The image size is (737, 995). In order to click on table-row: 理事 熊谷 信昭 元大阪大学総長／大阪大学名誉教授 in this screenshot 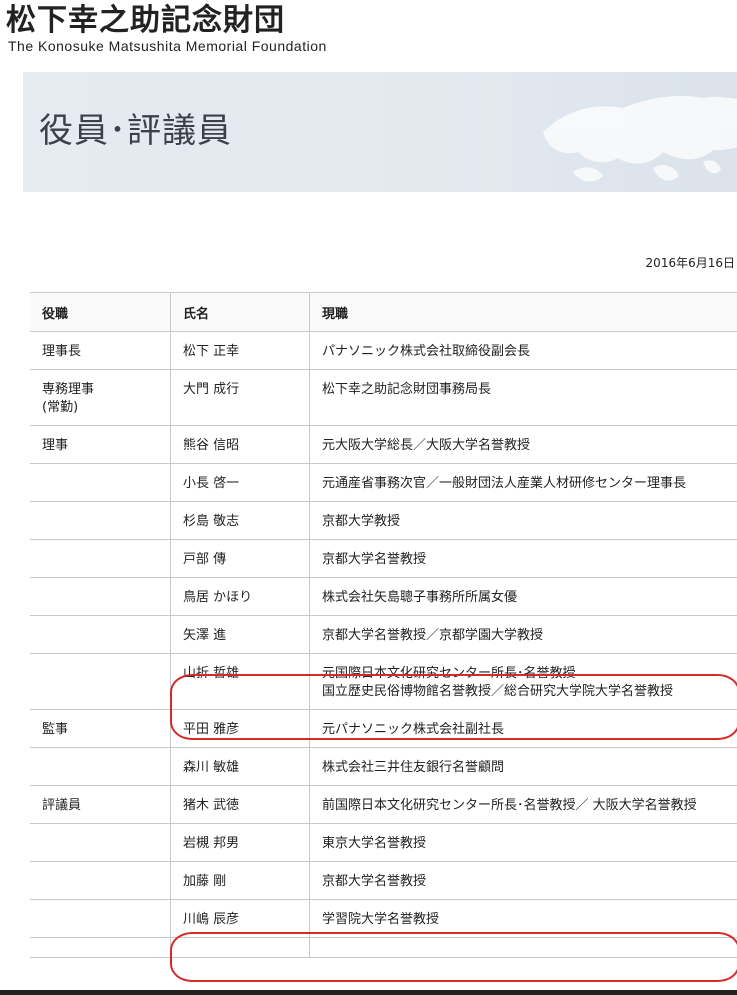, I will do `click(383, 444)`.